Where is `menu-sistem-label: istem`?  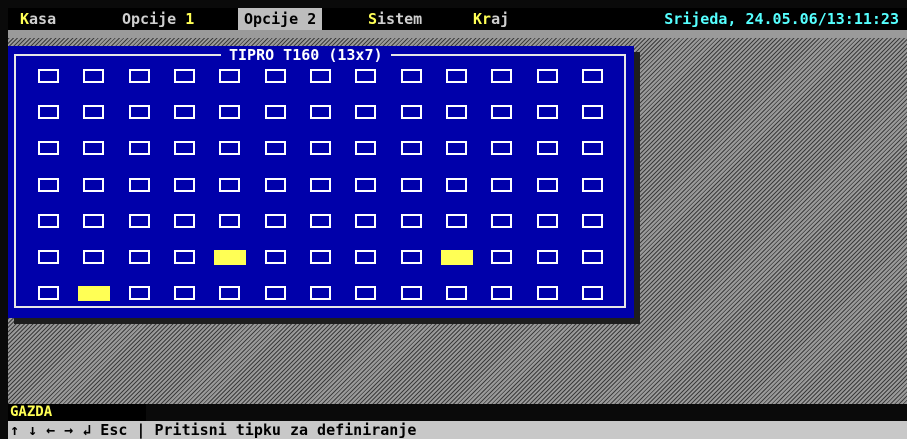 menu-sistem-label: istem is located at coordinates (400, 19).